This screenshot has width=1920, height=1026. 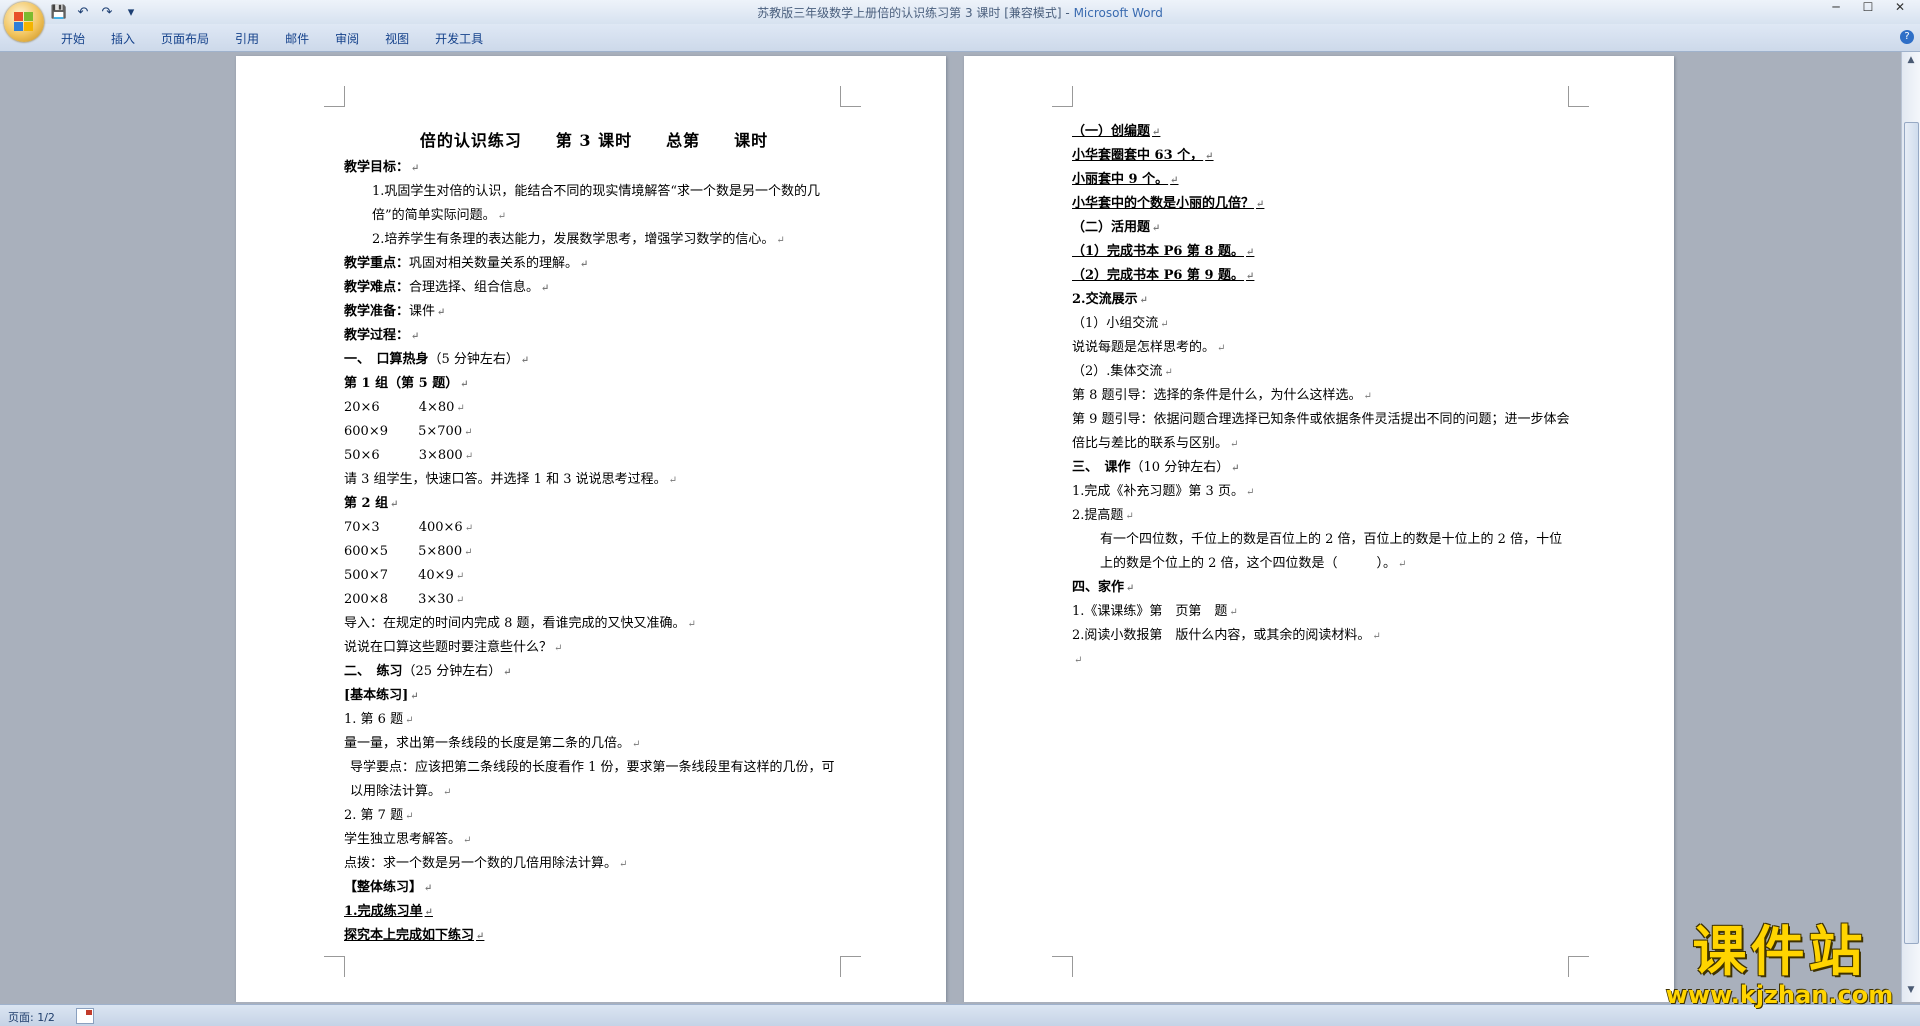 What do you see at coordinates (1322, 300) in the screenshot?
I see `text-paragraph: 2.交流展示 ↵` at bounding box center [1322, 300].